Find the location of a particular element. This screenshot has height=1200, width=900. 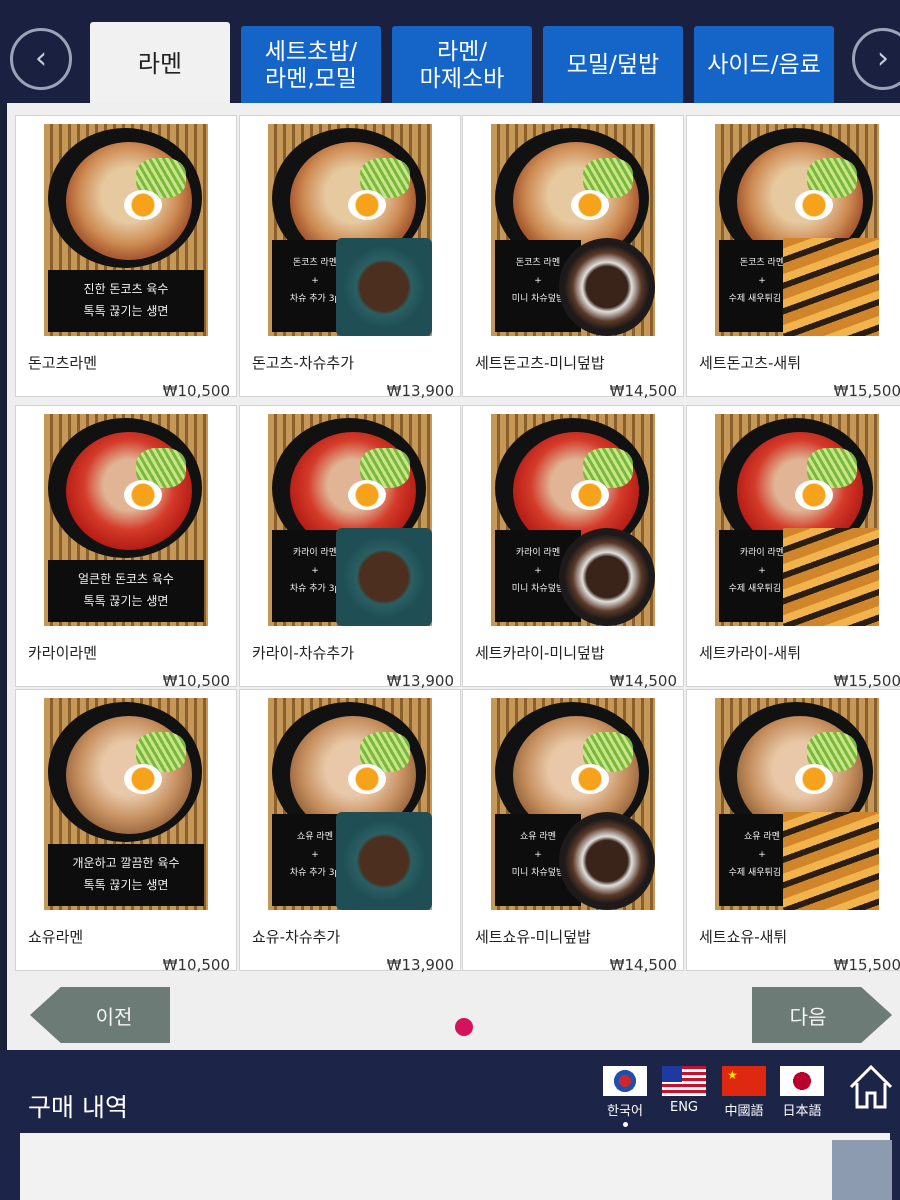

menu-item-card: 카라이 라멘 + 차슈 추가 3p 카라이-차슈추가 ₩13,900 is located at coordinates (350, 547).